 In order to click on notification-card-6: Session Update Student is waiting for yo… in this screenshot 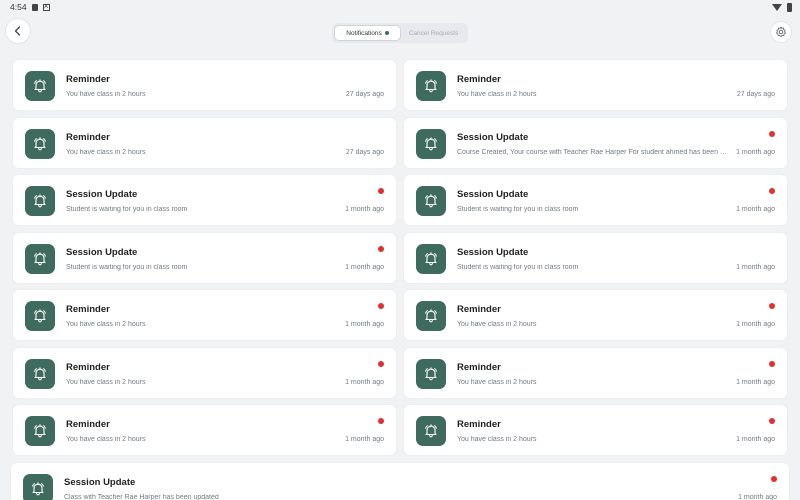, I will do `click(595, 200)`.